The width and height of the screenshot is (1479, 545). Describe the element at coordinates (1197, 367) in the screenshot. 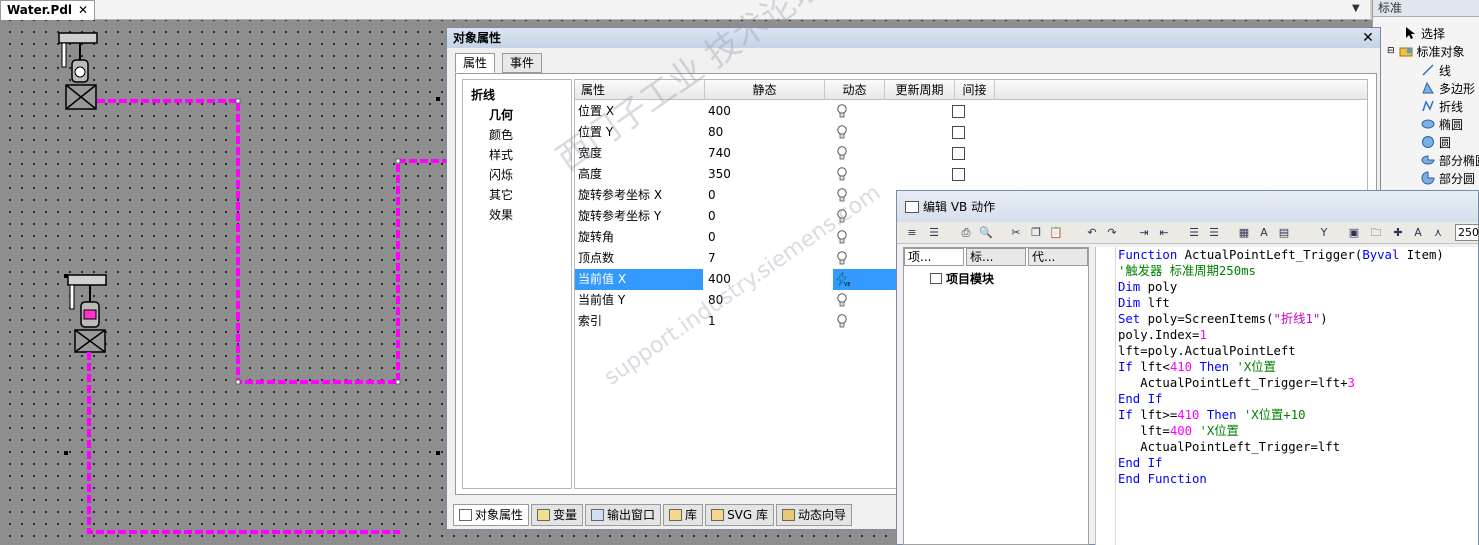

I see `code-line: If lft<410 Then 'X位置` at that location.